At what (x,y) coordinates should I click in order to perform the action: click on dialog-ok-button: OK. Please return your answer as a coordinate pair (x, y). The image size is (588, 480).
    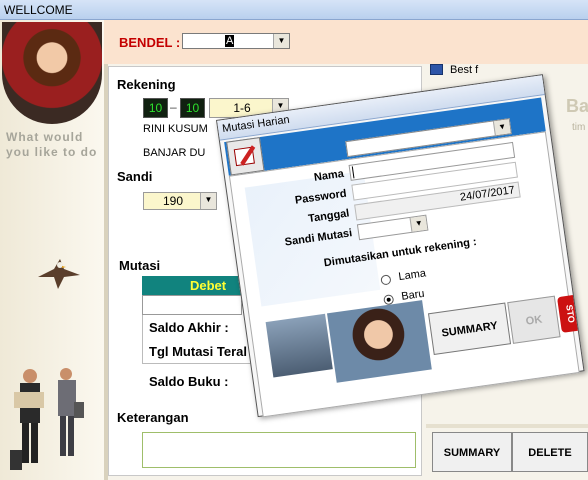
    Looking at the image, I should click on (534, 319).